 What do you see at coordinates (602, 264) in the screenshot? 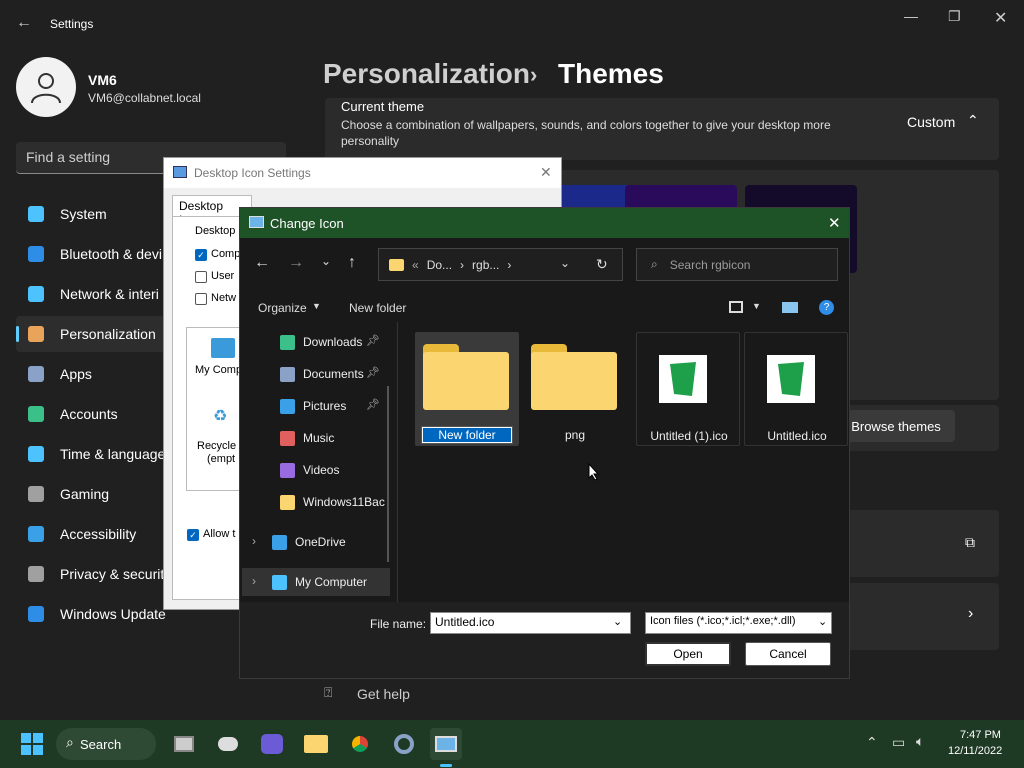
I see `refresh-icon: ↻` at bounding box center [602, 264].